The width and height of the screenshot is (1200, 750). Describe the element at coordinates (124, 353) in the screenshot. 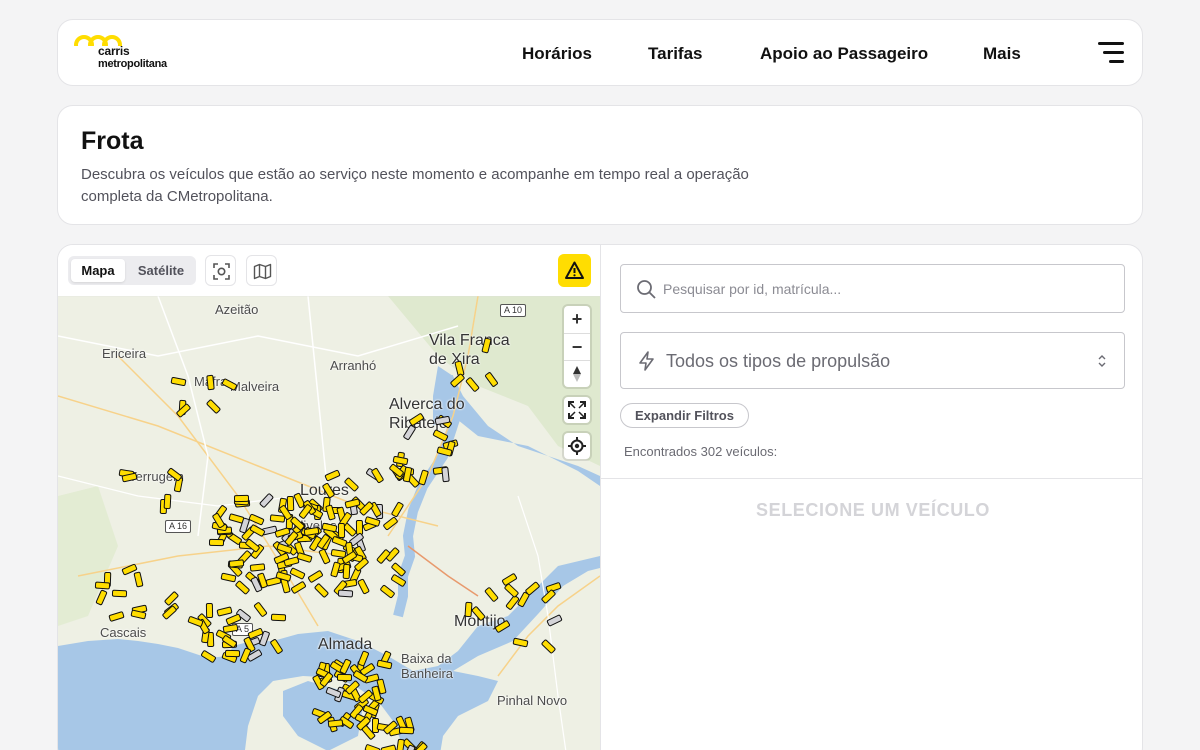

I see `map-label-place: Ericeira` at that location.